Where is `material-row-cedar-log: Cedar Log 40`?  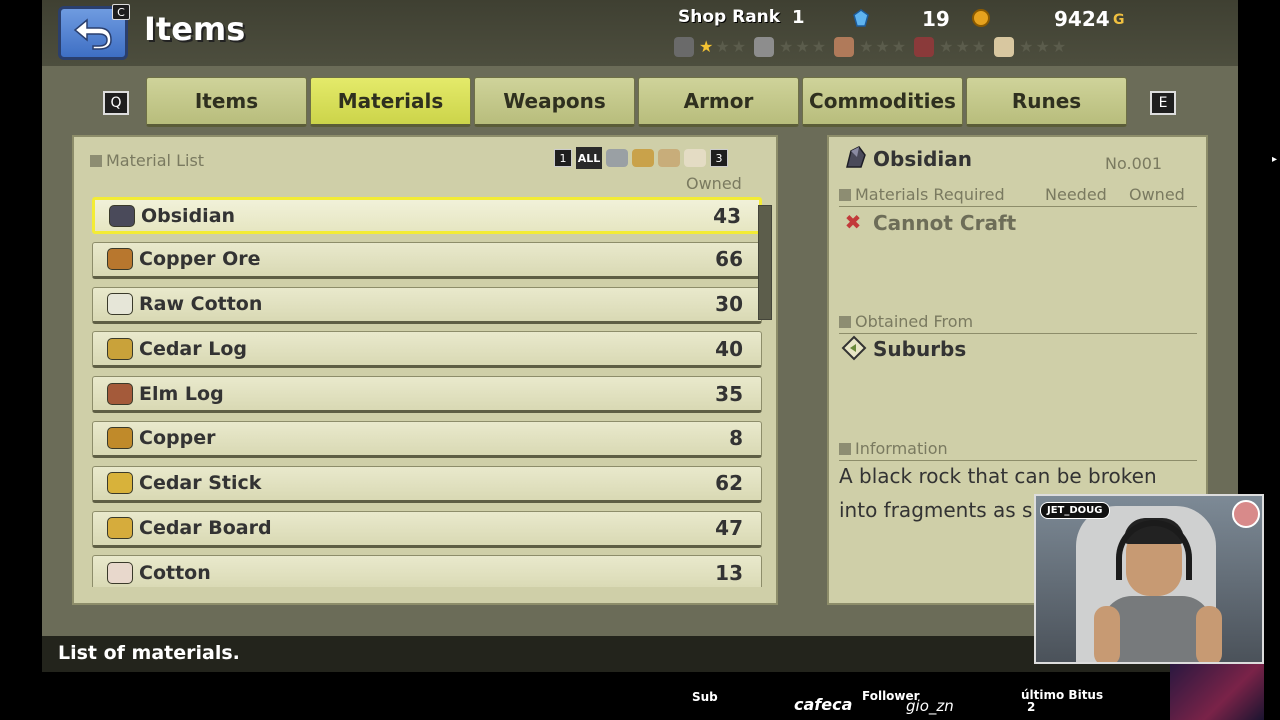
material-row-cedar-log: Cedar Log 40 is located at coordinates (427, 350).